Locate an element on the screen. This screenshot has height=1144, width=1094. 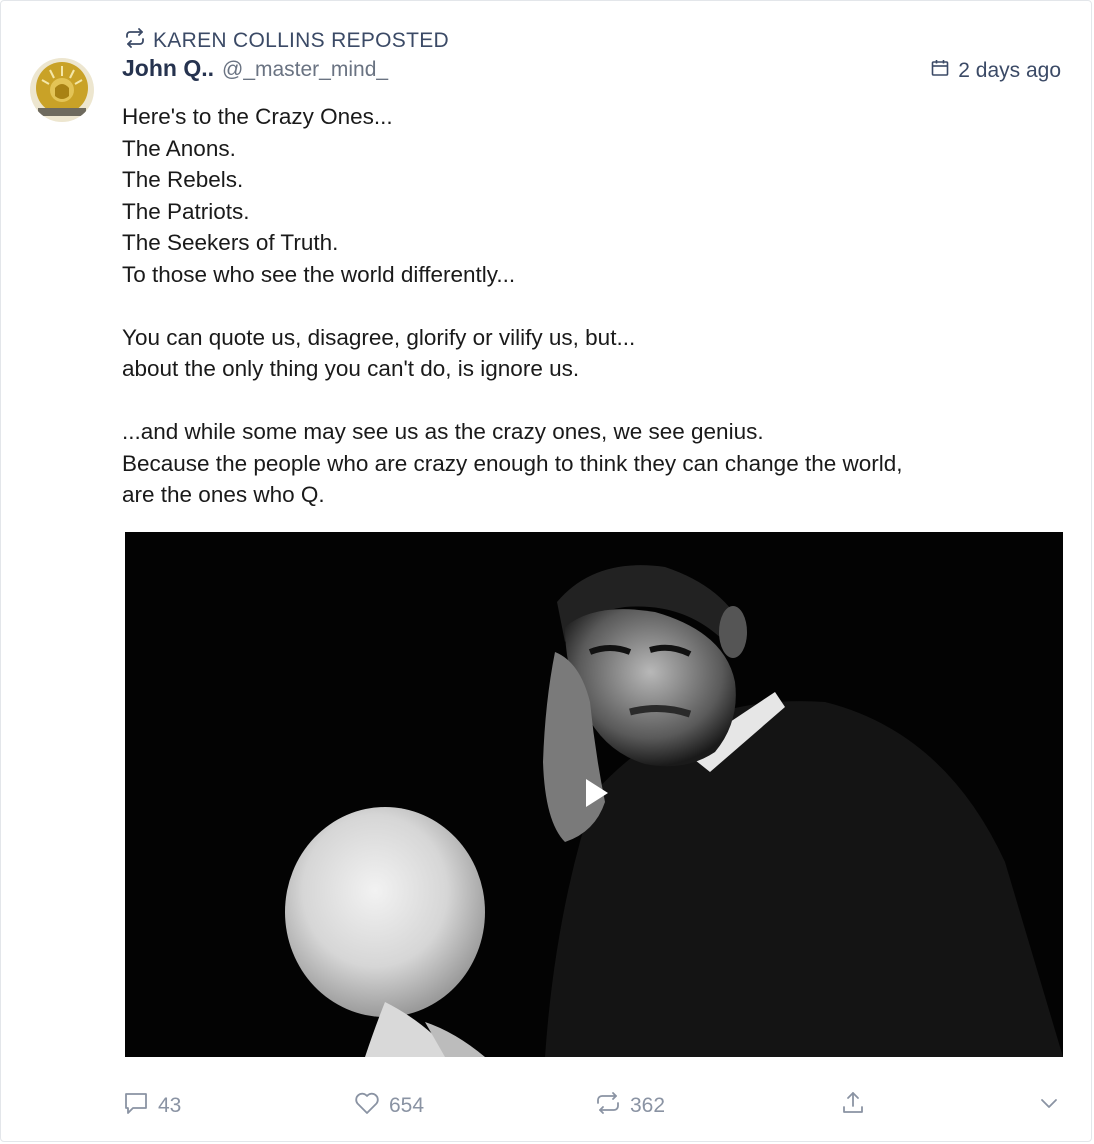
repost-button: 362 is located at coordinates (629, 1106).